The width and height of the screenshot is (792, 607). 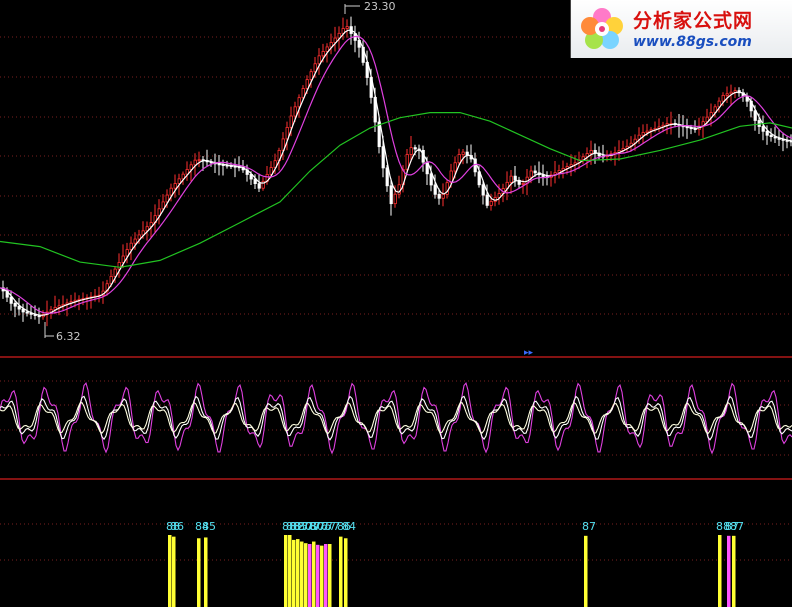 I want to click on watermark-url: www.88gs.com, so click(x=692, y=42).